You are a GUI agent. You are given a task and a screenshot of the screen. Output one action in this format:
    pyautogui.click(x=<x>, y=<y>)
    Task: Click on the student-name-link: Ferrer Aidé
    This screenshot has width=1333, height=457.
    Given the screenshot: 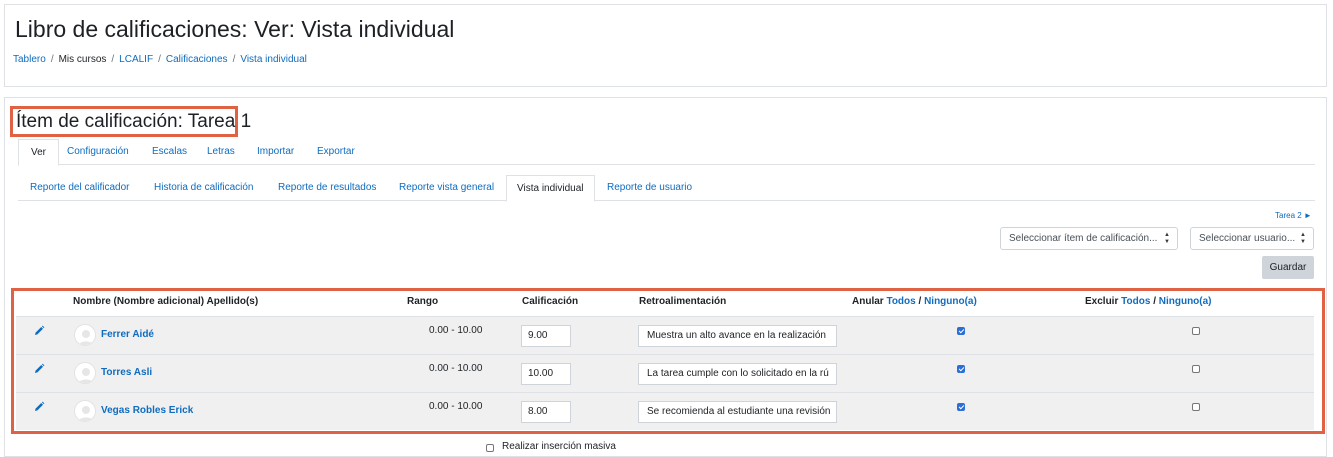 What is the action you would take?
    pyautogui.click(x=127, y=334)
    